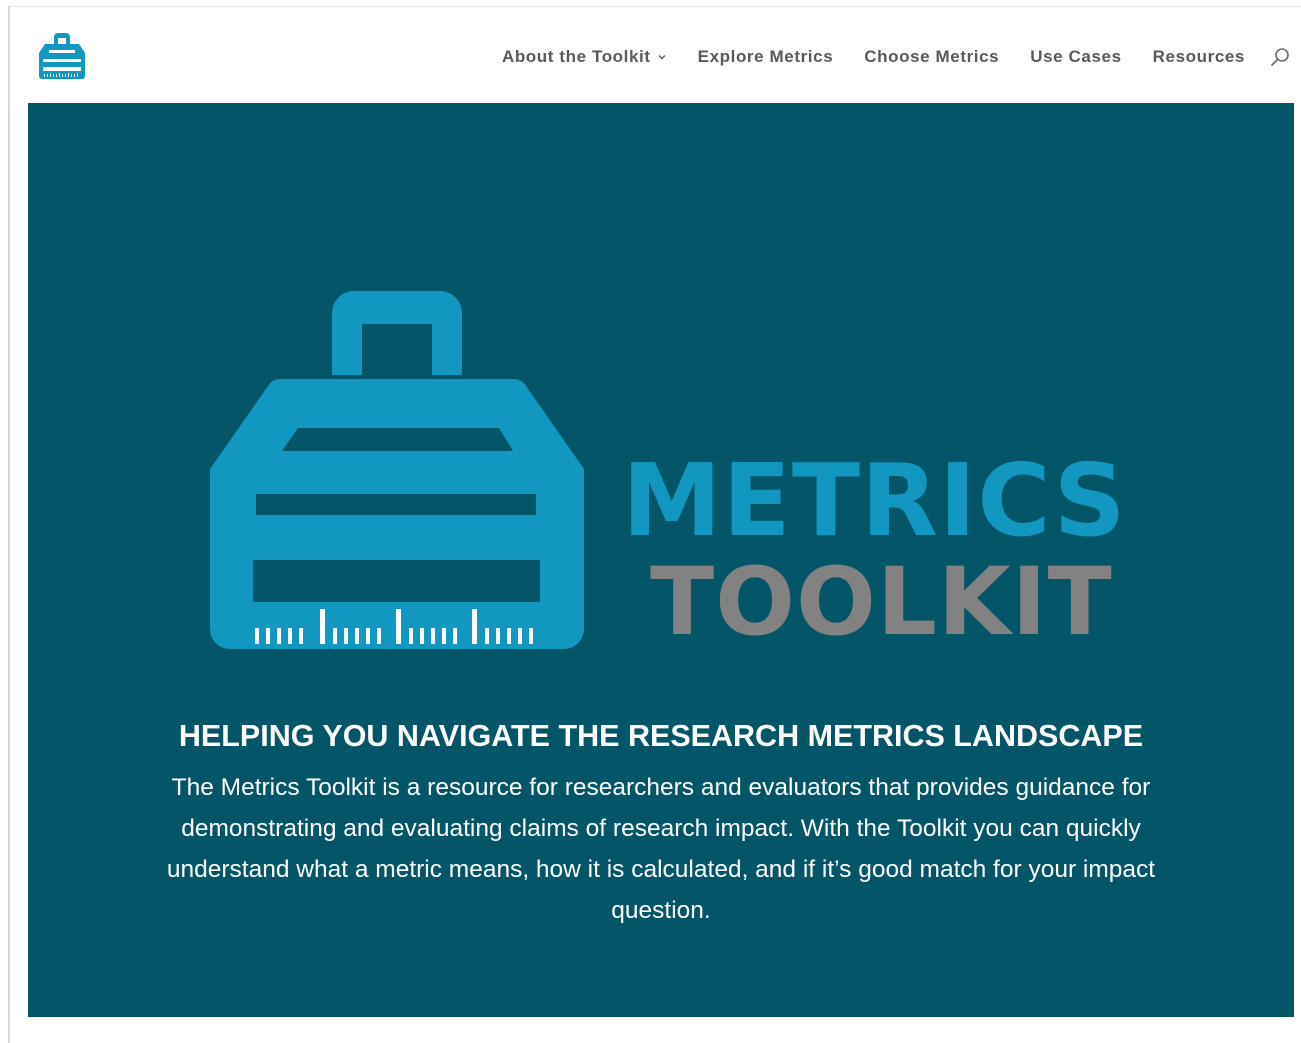  I want to click on nav-item-label: Explore Metrics, so click(765, 56).